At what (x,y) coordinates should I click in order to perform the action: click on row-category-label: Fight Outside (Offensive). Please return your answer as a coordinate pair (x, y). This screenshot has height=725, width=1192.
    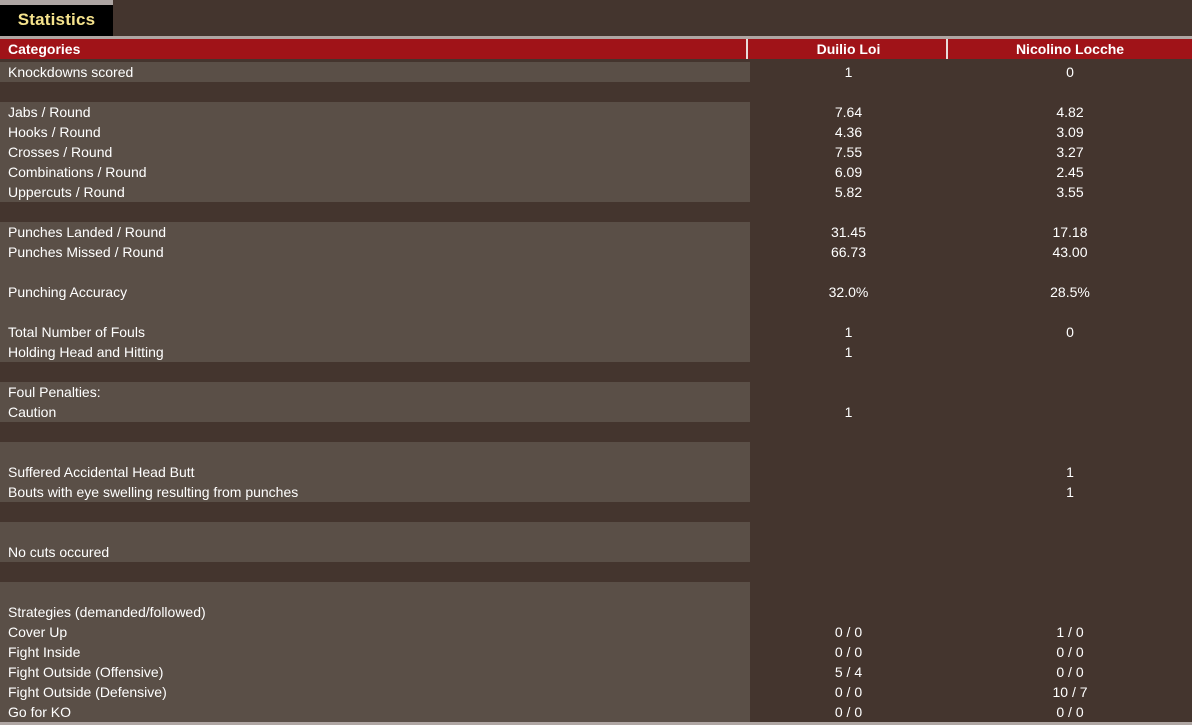
    Looking at the image, I should click on (86, 672).